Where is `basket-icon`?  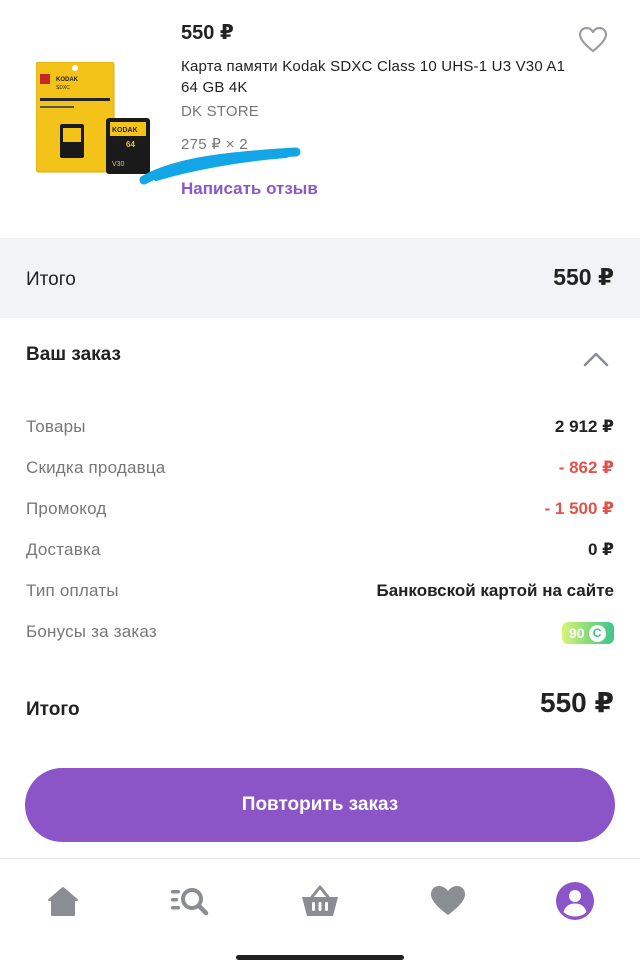 basket-icon is located at coordinates (320, 900).